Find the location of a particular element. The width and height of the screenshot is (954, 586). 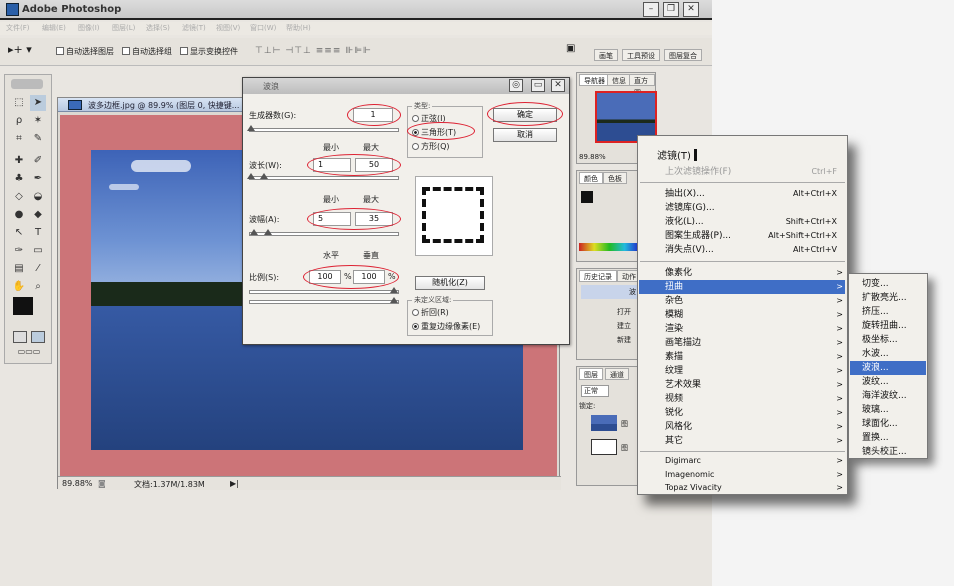

auto-select-group-checkbox: 自动选择组 is located at coordinates (147, 51).